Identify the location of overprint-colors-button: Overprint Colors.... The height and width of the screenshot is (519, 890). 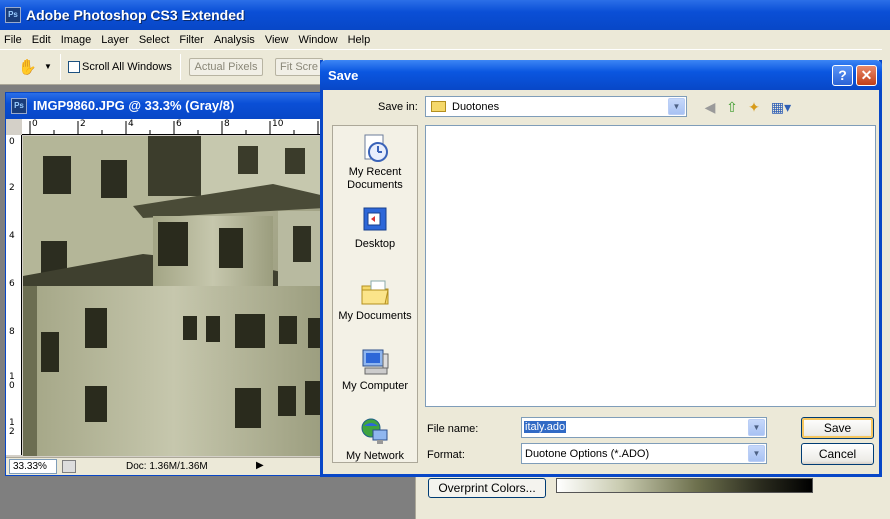
(487, 488).